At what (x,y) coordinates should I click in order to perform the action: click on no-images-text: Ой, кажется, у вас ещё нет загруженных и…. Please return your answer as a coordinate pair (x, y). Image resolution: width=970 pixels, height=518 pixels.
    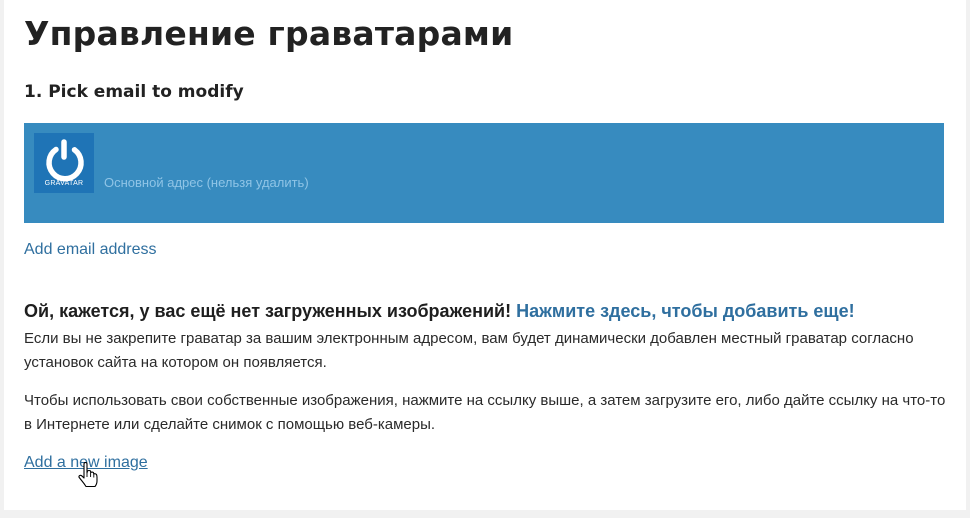
    Looking at the image, I should click on (268, 311).